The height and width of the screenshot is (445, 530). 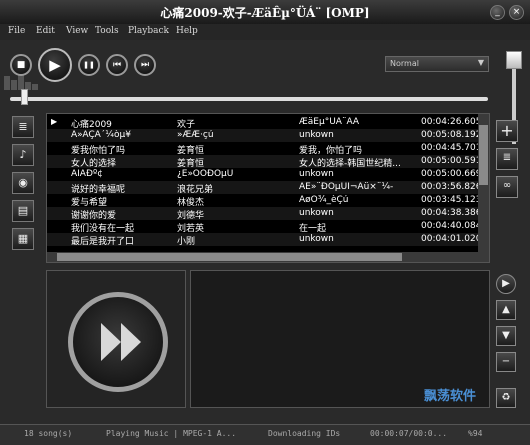 What do you see at coordinates (145, 65) in the screenshot?
I see `next-button: ⏭` at bounding box center [145, 65].